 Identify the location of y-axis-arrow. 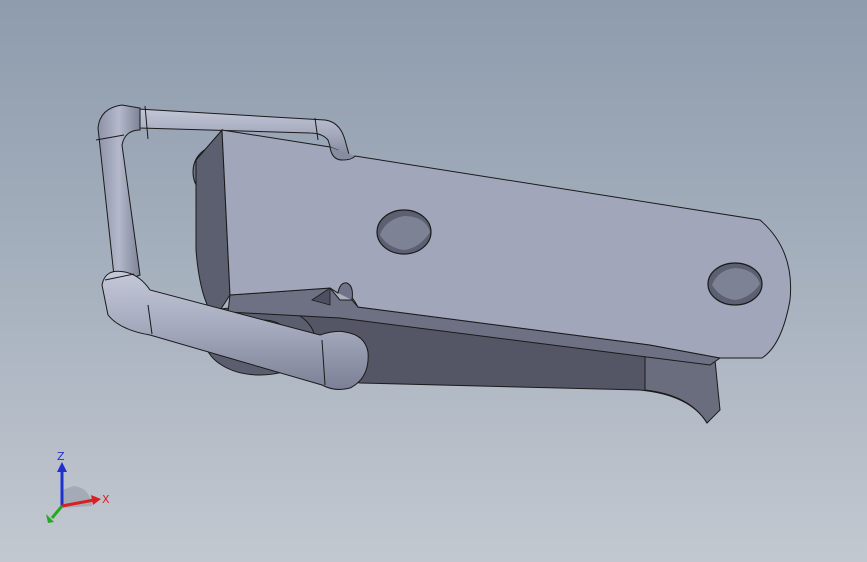
(57, 512).